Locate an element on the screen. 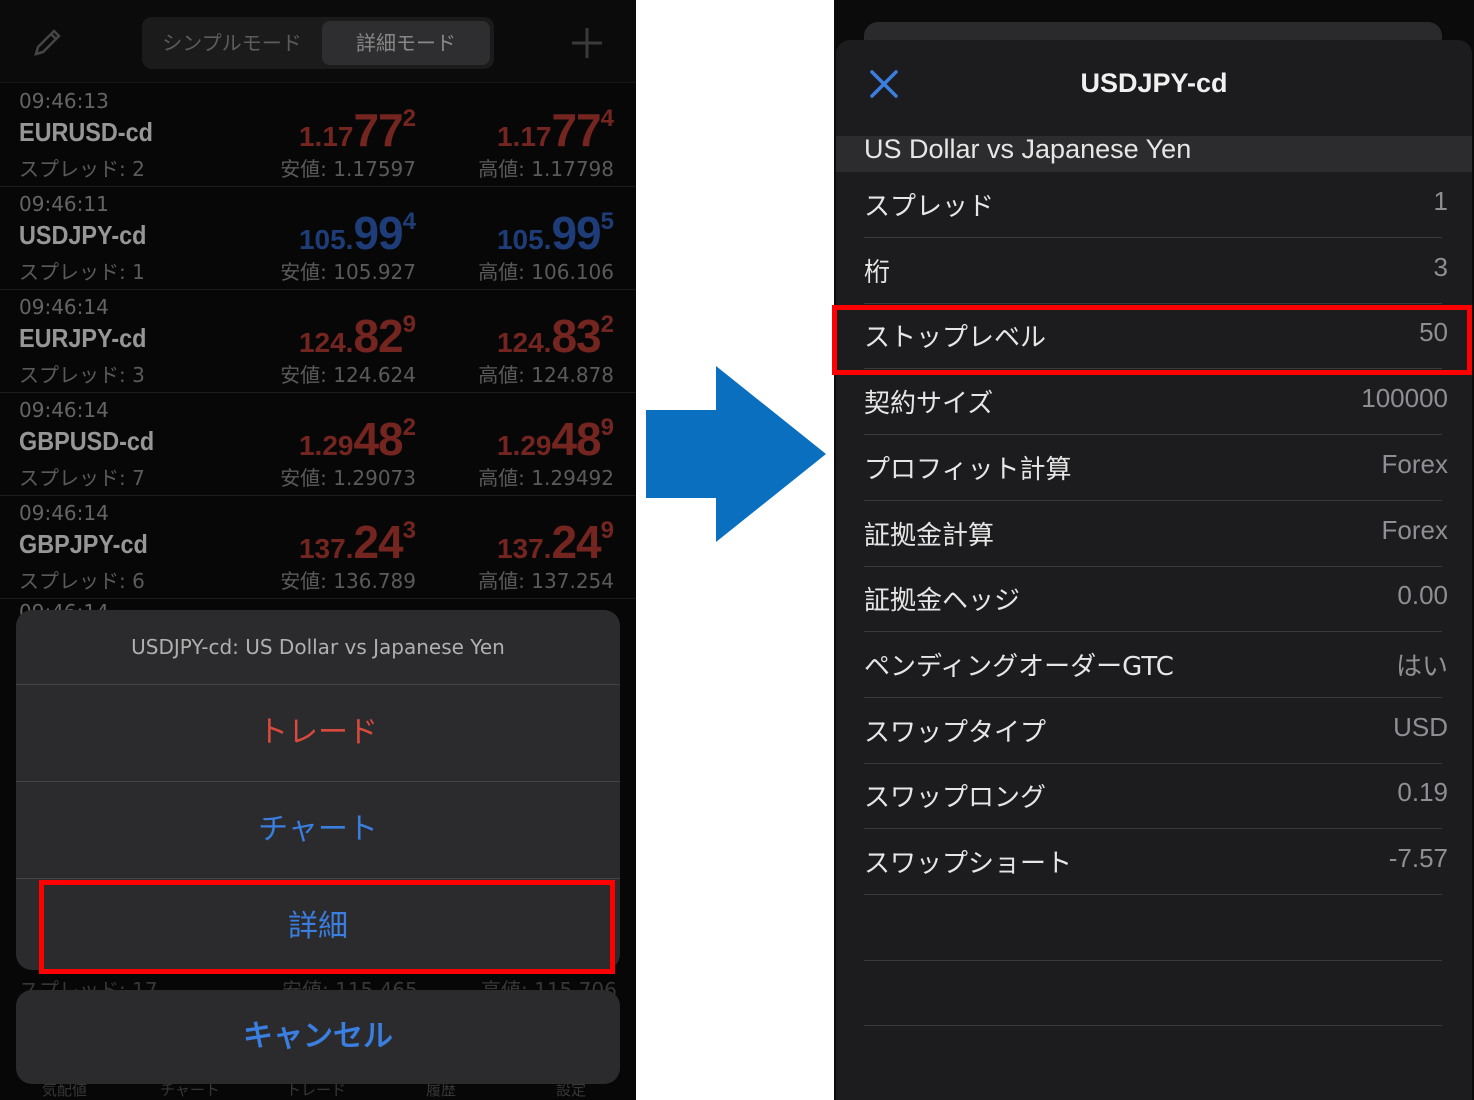 Image resolution: width=1474 pixels, height=1100 pixels. list-item: 契約サイズ 100000 is located at coordinates (1156, 402).